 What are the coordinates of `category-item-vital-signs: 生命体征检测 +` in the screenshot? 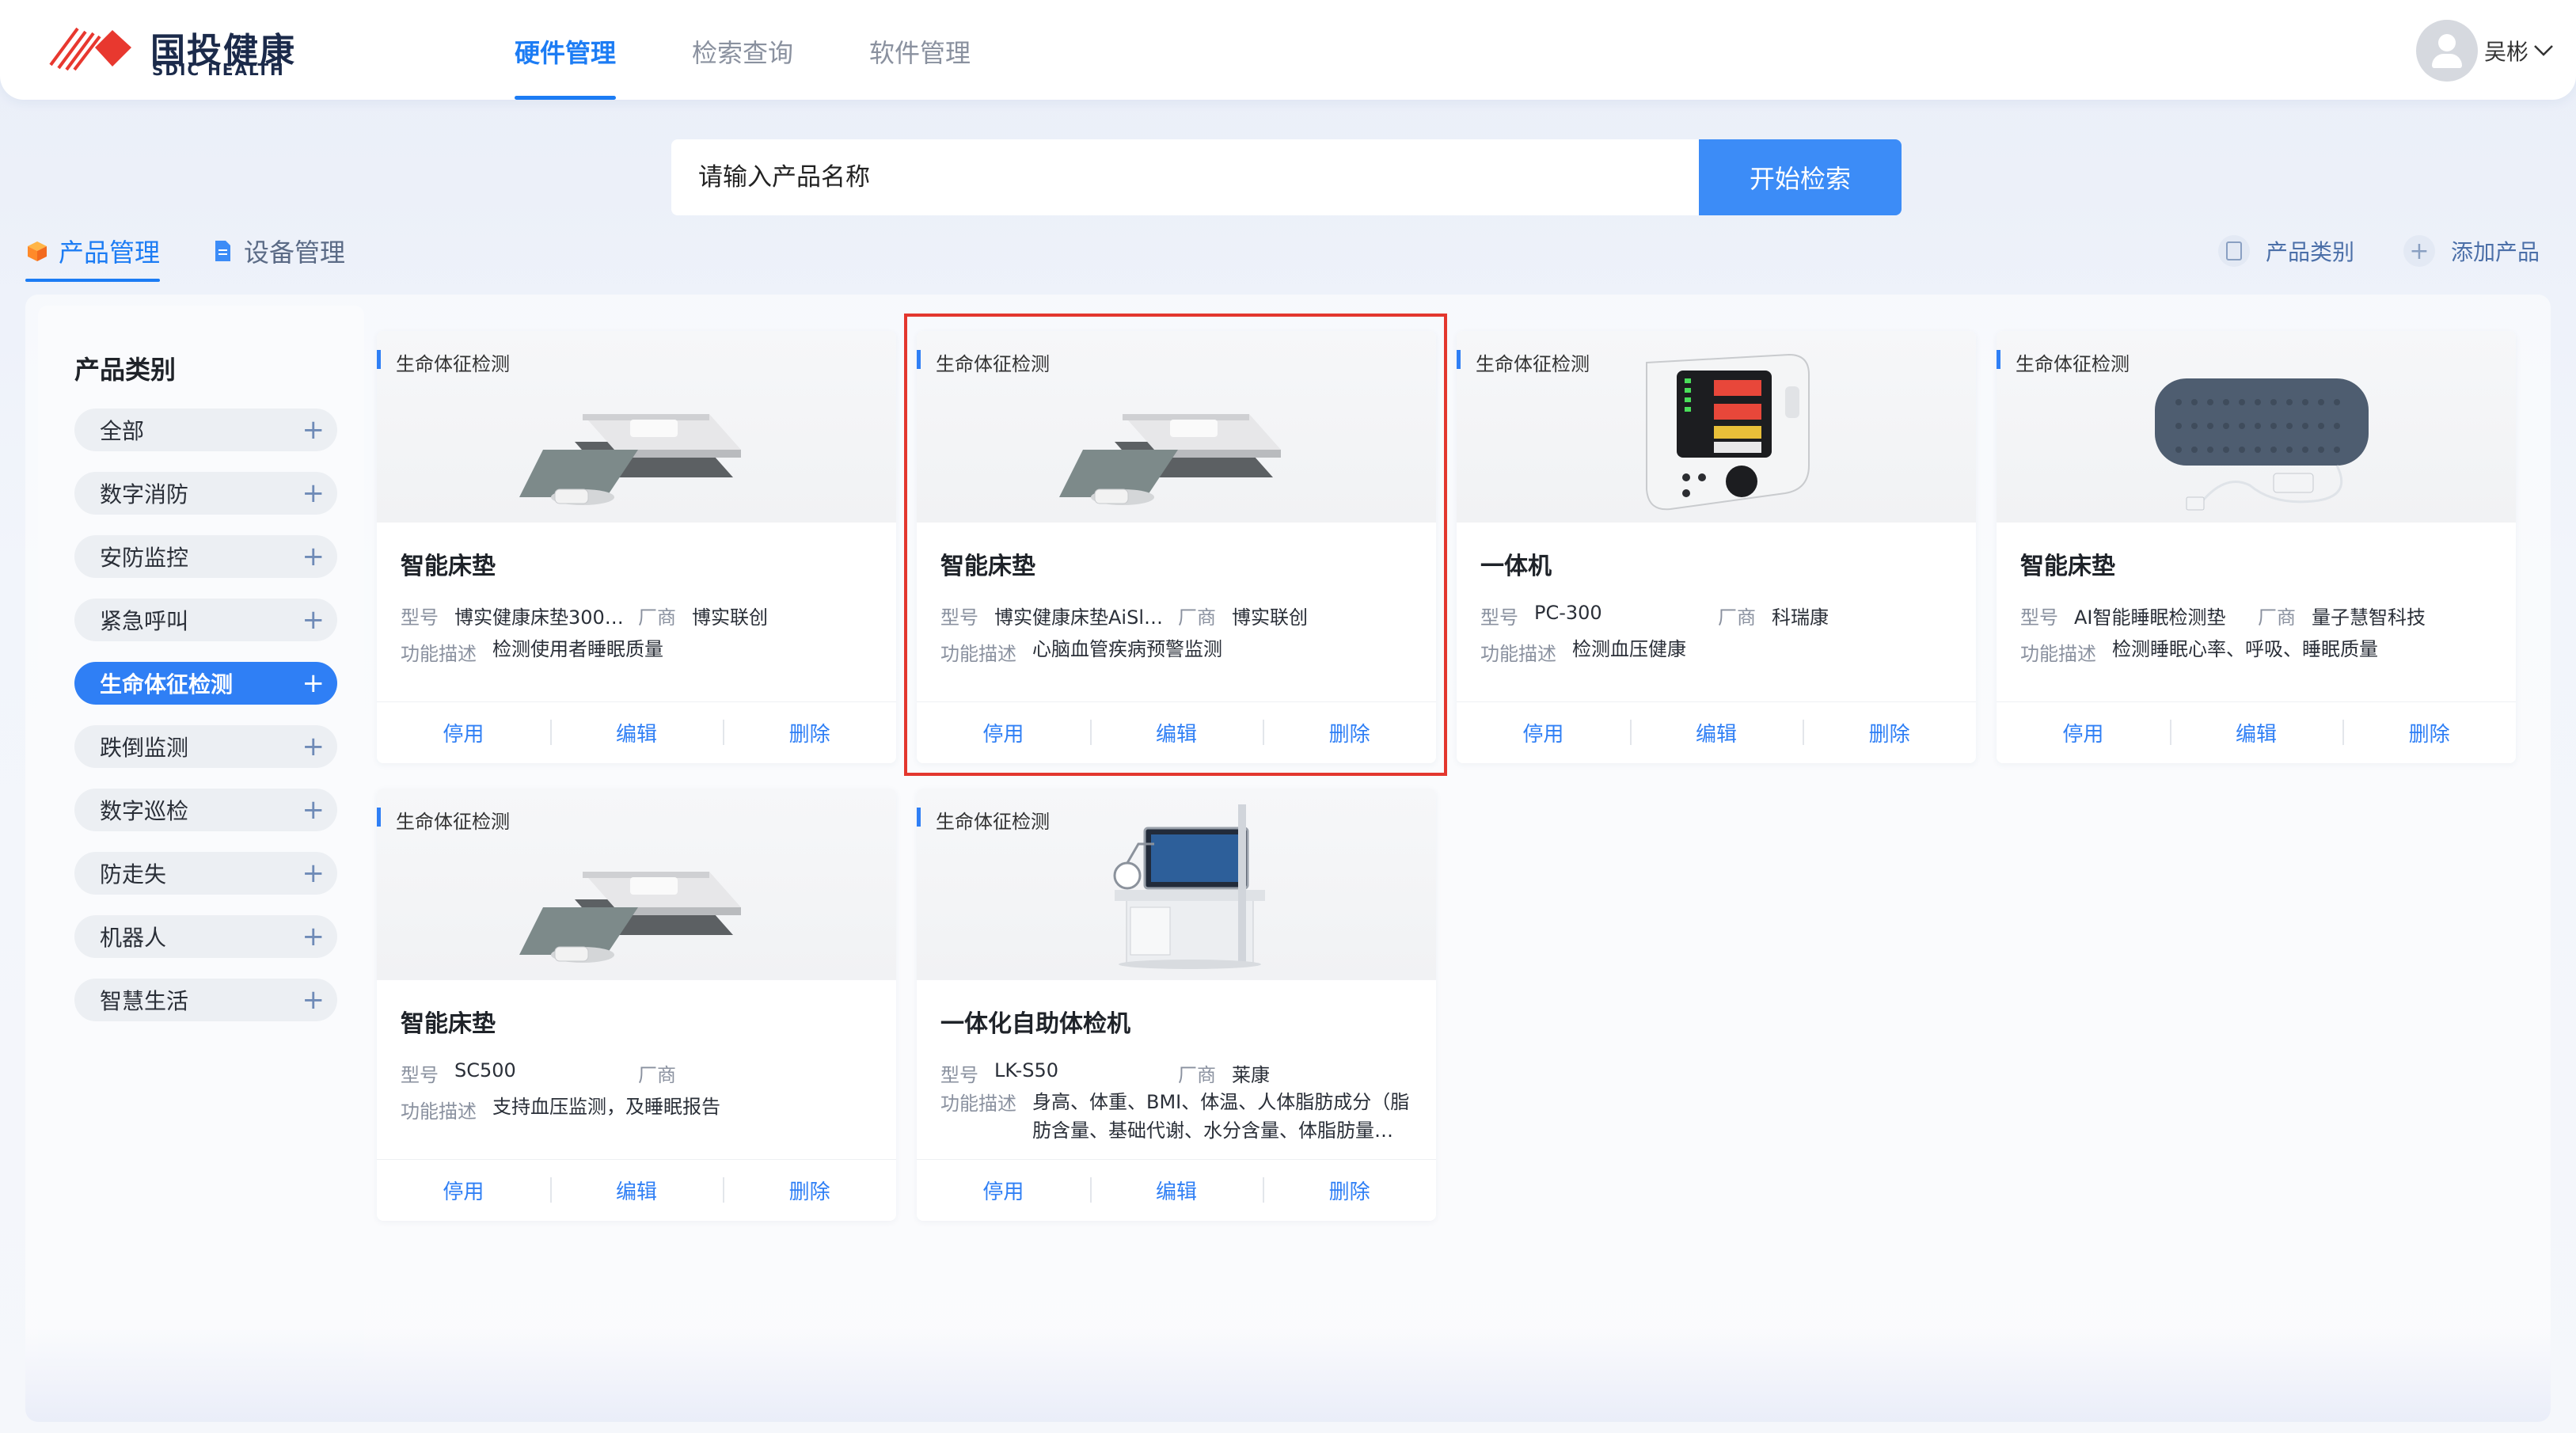 It's located at (206, 683).